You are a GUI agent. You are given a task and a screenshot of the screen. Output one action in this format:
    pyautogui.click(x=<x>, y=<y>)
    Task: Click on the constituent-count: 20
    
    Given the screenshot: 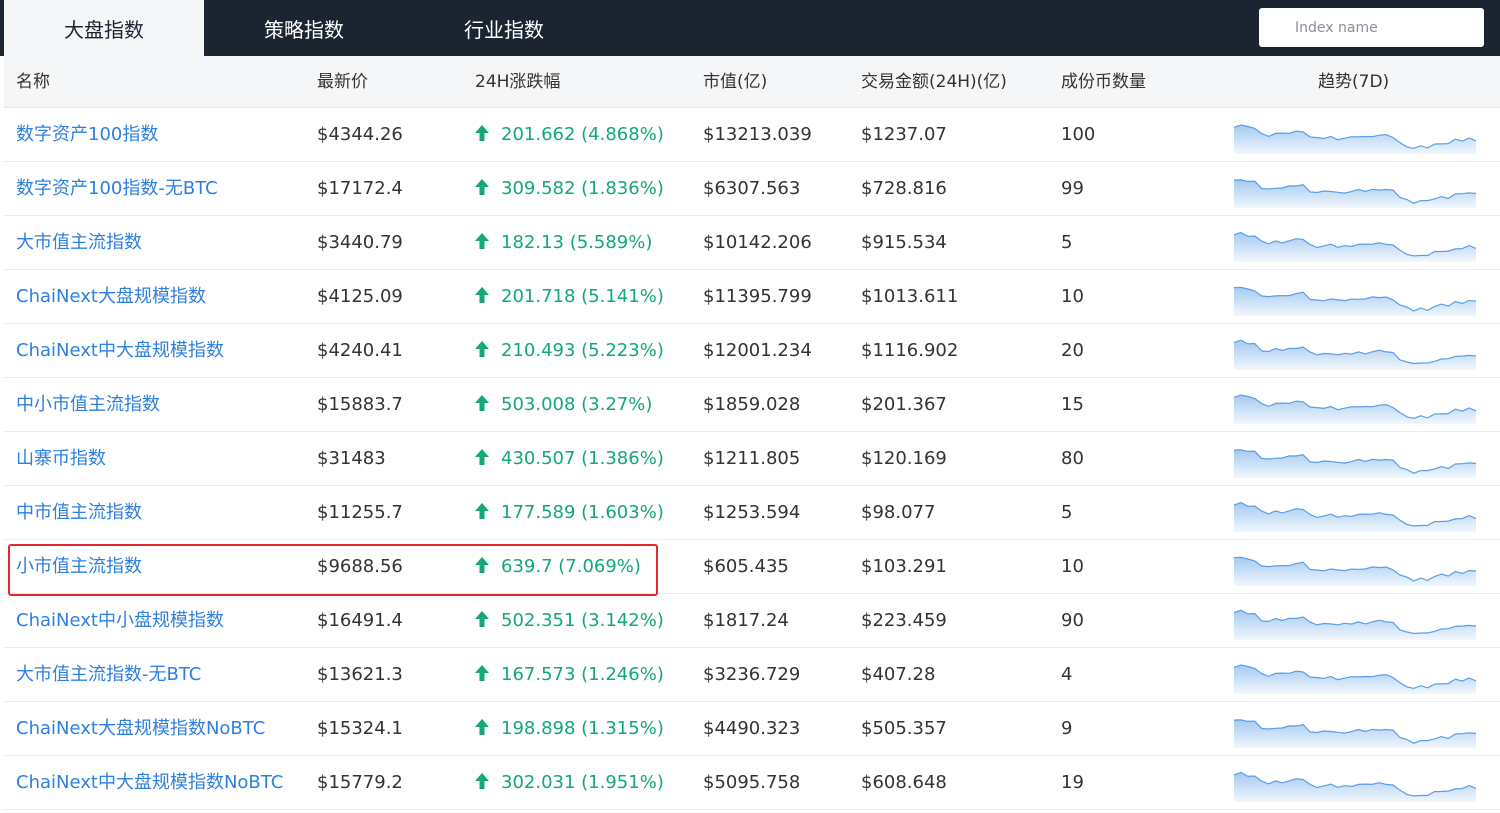 What is the action you would take?
    pyautogui.click(x=1072, y=350)
    